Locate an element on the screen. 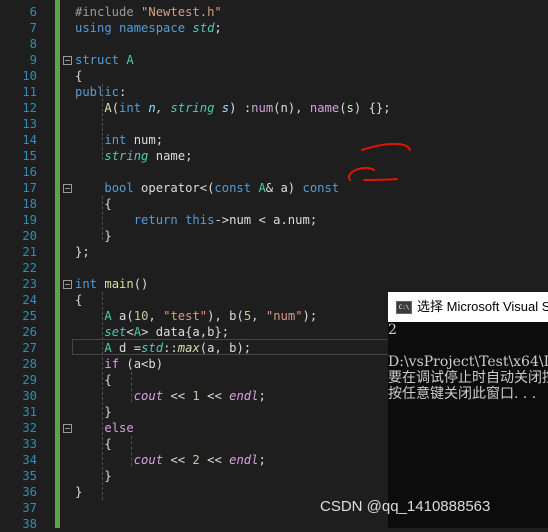  line-number: 33 is located at coordinates (29, 444).